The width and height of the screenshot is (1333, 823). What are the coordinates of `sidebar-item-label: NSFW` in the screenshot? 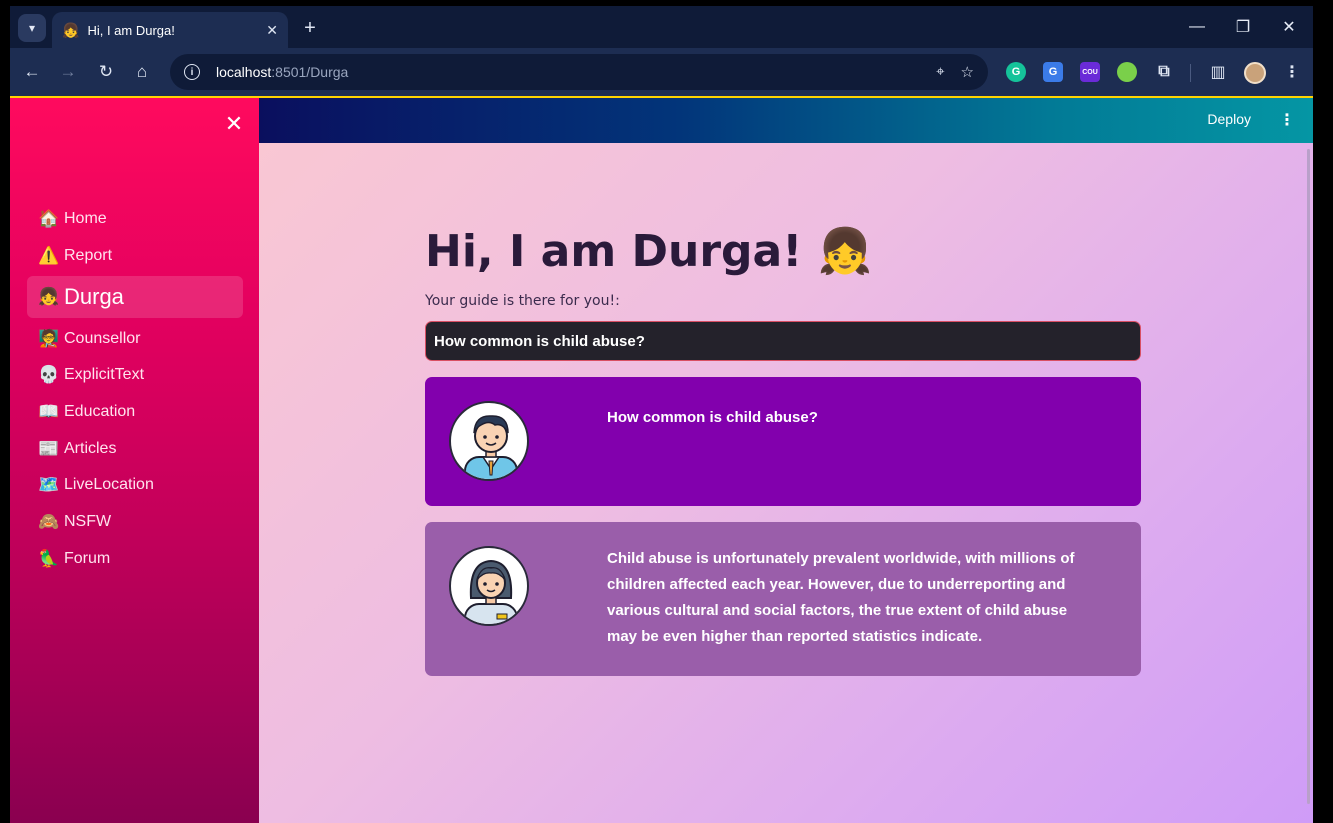 It's located at (88, 522).